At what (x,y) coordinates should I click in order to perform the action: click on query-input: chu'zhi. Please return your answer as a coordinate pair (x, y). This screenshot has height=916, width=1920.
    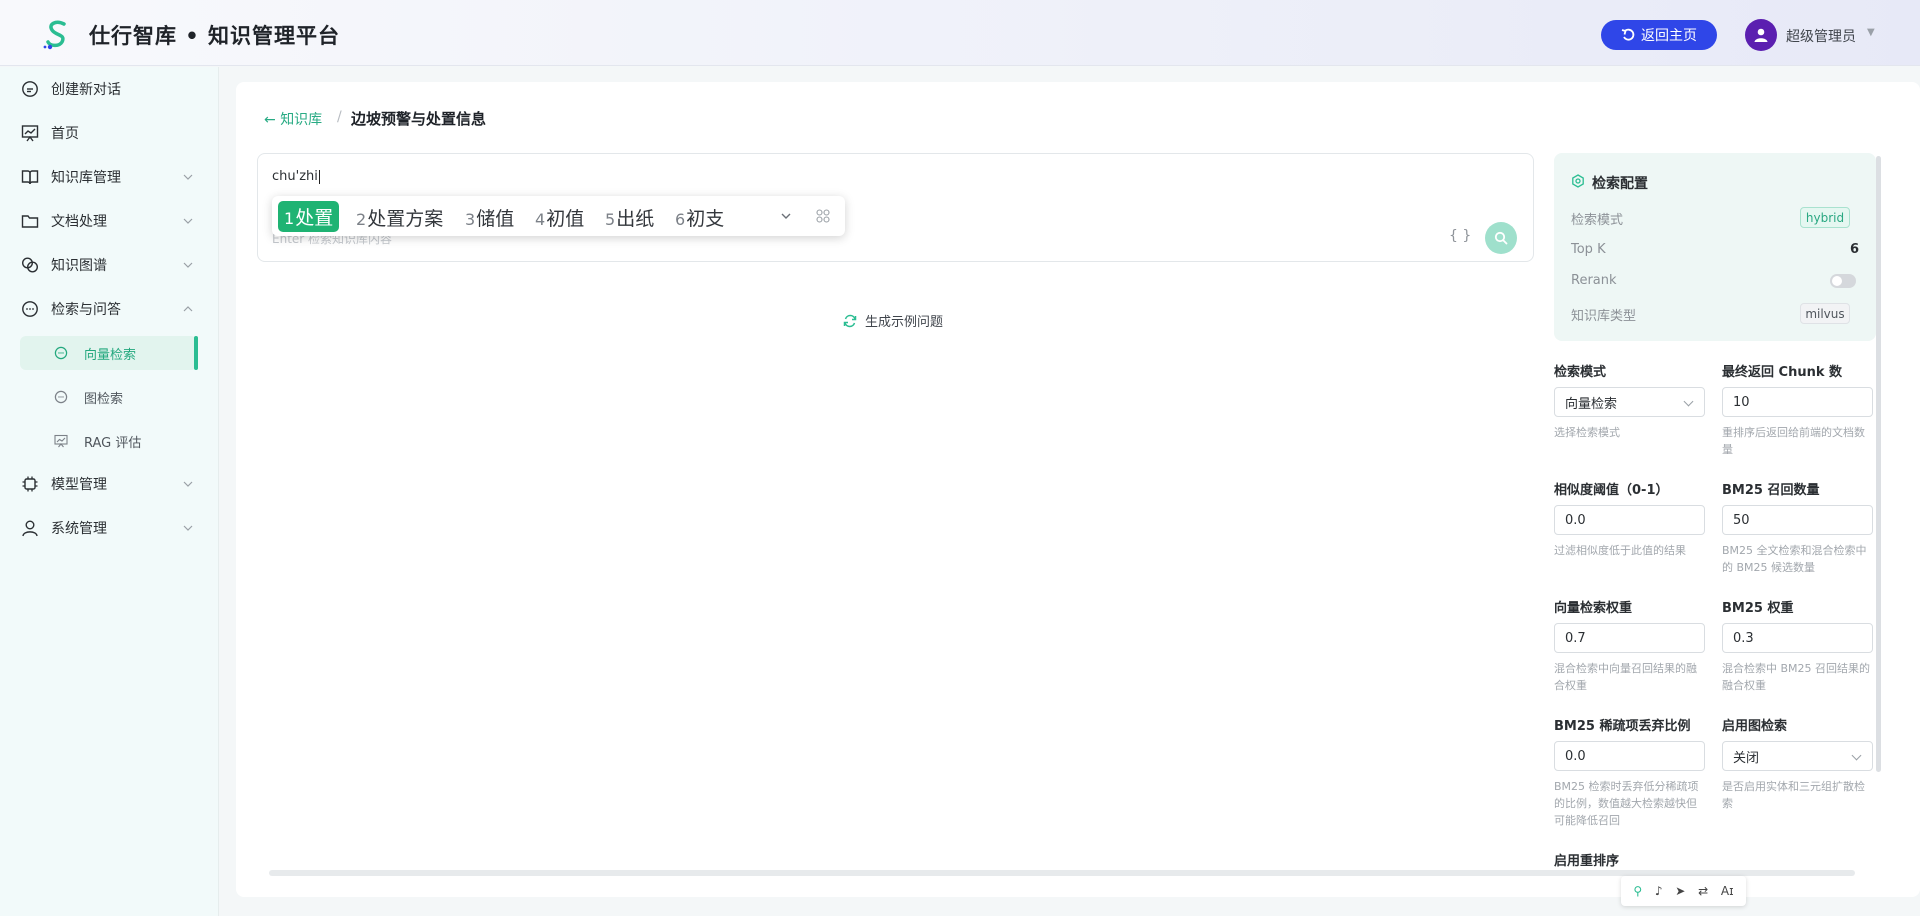
    Looking at the image, I should click on (296, 176).